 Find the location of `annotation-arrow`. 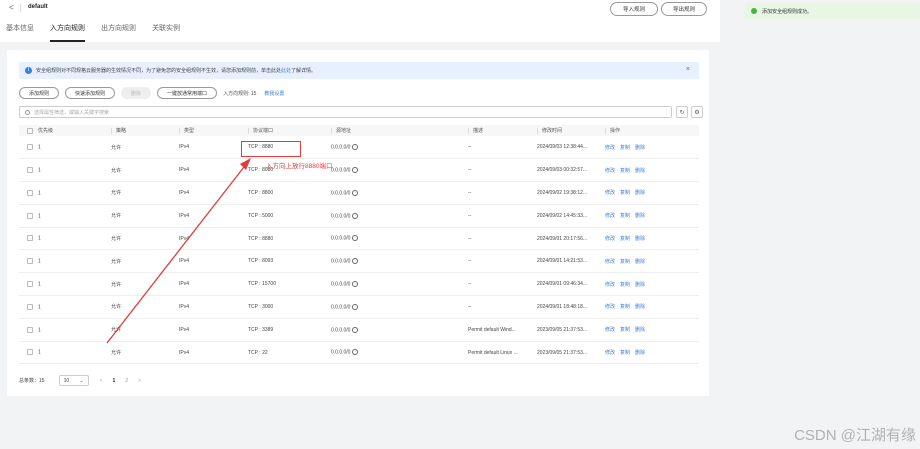

annotation-arrow is located at coordinates (178, 251).